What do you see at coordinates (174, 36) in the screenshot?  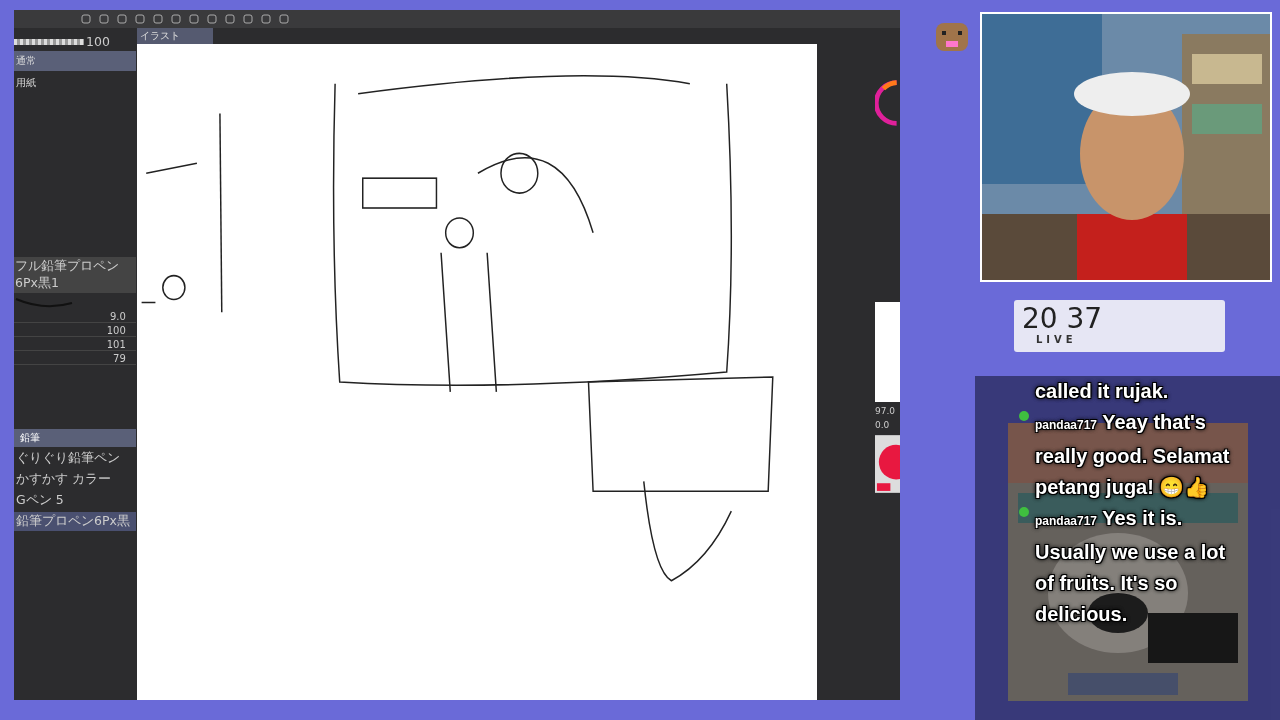 I see `document-tab: イラスト` at bounding box center [174, 36].